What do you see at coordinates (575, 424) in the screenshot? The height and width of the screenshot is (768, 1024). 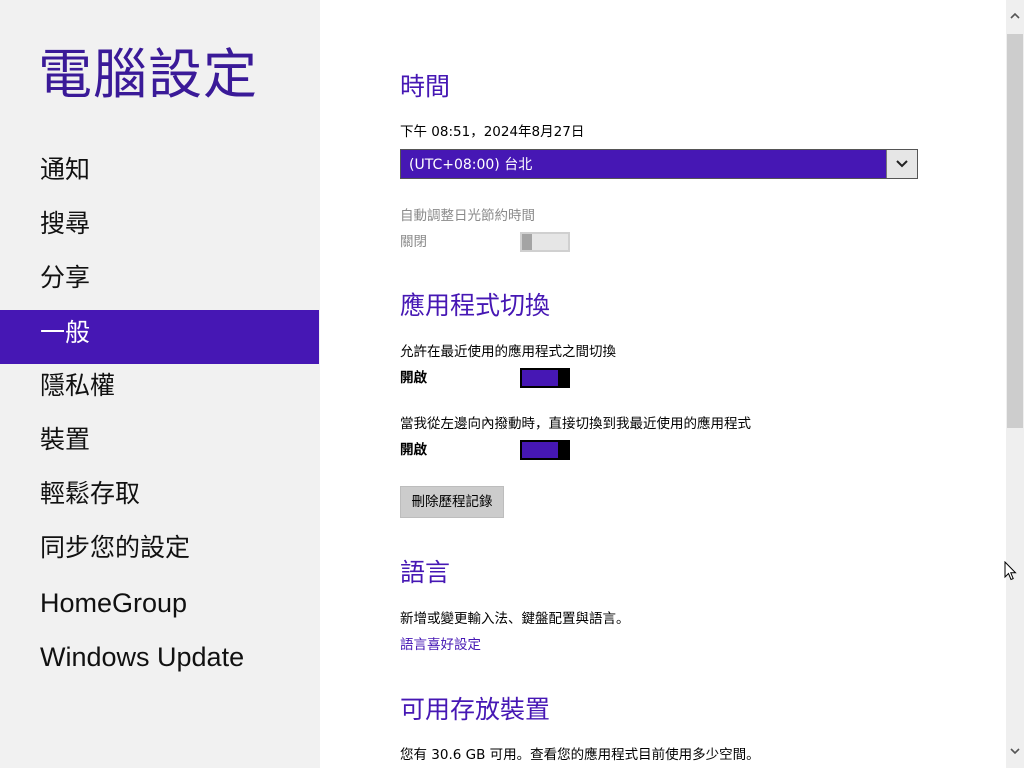 I see `swipe-switch-label: 當我從左邊向內撥動時，直接切換到我最近使用的應用程式` at bounding box center [575, 424].